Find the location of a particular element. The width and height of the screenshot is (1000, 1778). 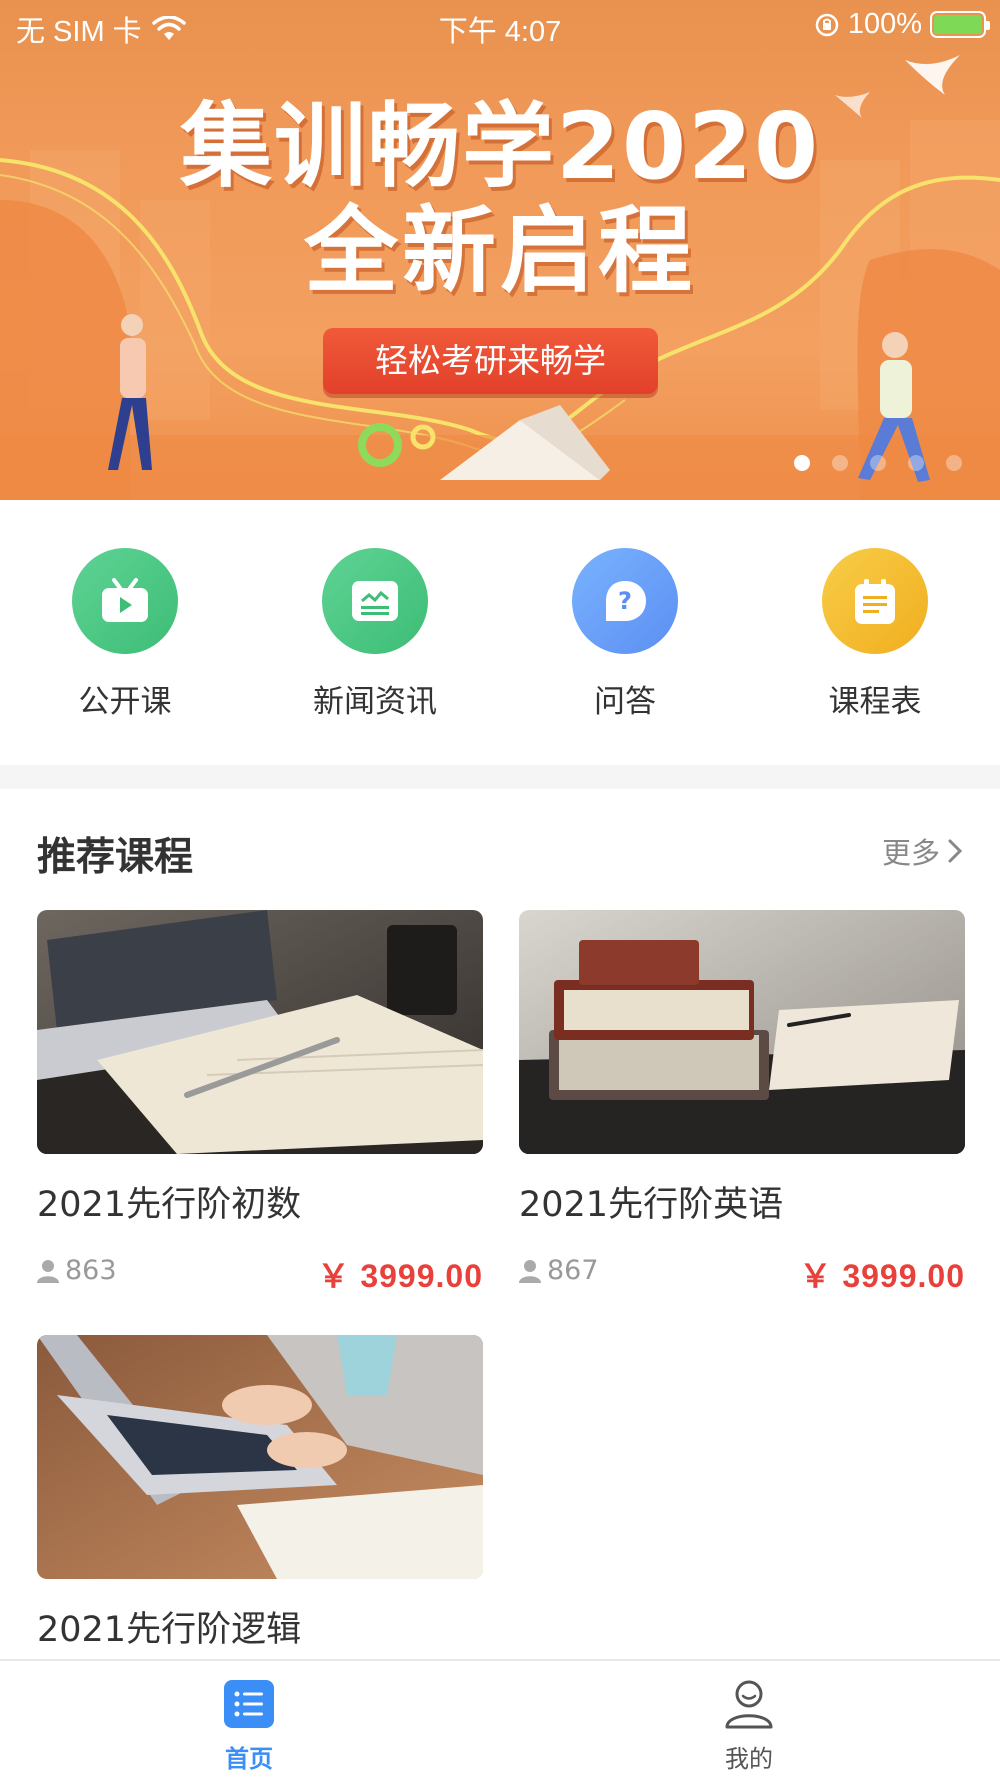

battery-icon is located at coordinates (960, 24).